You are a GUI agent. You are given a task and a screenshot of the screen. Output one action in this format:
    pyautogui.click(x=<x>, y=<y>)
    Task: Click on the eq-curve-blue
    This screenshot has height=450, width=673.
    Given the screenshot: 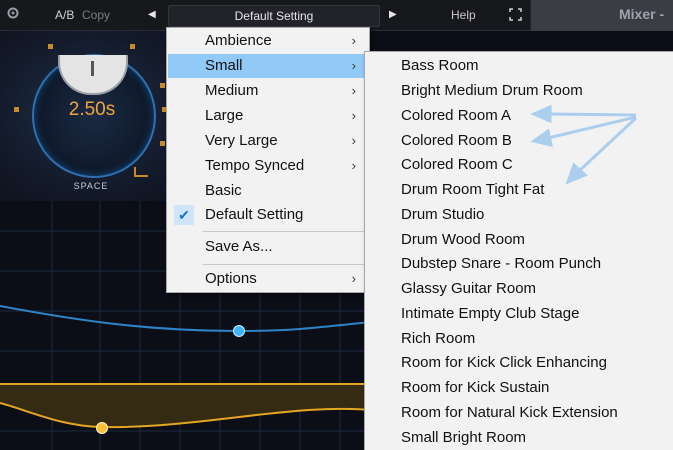 What is the action you would take?
    pyautogui.click(x=190, y=319)
    